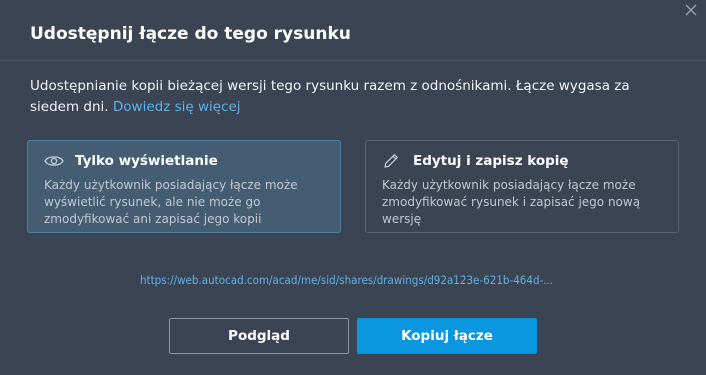 Image resolution: width=706 pixels, height=375 pixels. What do you see at coordinates (447, 336) in the screenshot?
I see `copy-link-button: Kopiuj łącze` at bounding box center [447, 336].